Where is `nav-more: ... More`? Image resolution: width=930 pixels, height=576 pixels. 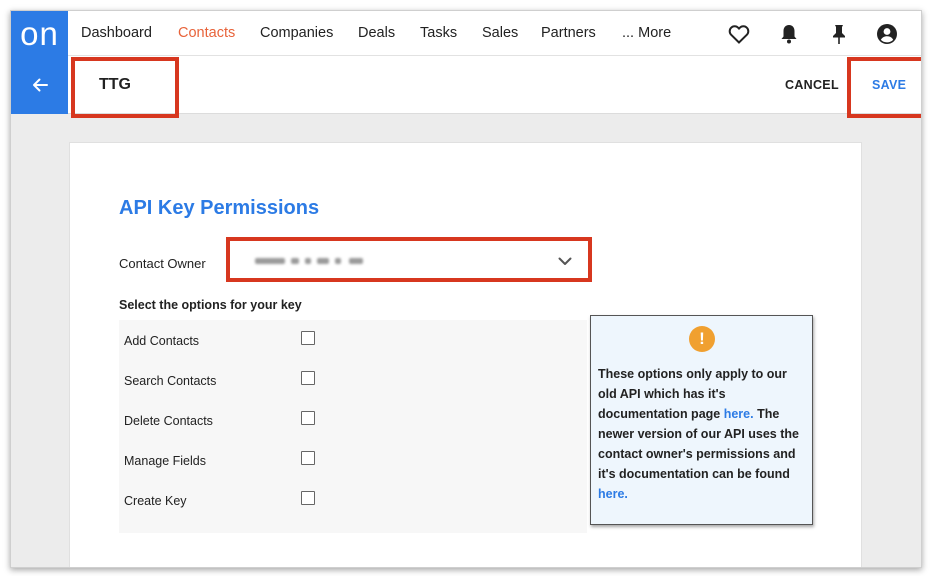
nav-more: ... More is located at coordinates (646, 33).